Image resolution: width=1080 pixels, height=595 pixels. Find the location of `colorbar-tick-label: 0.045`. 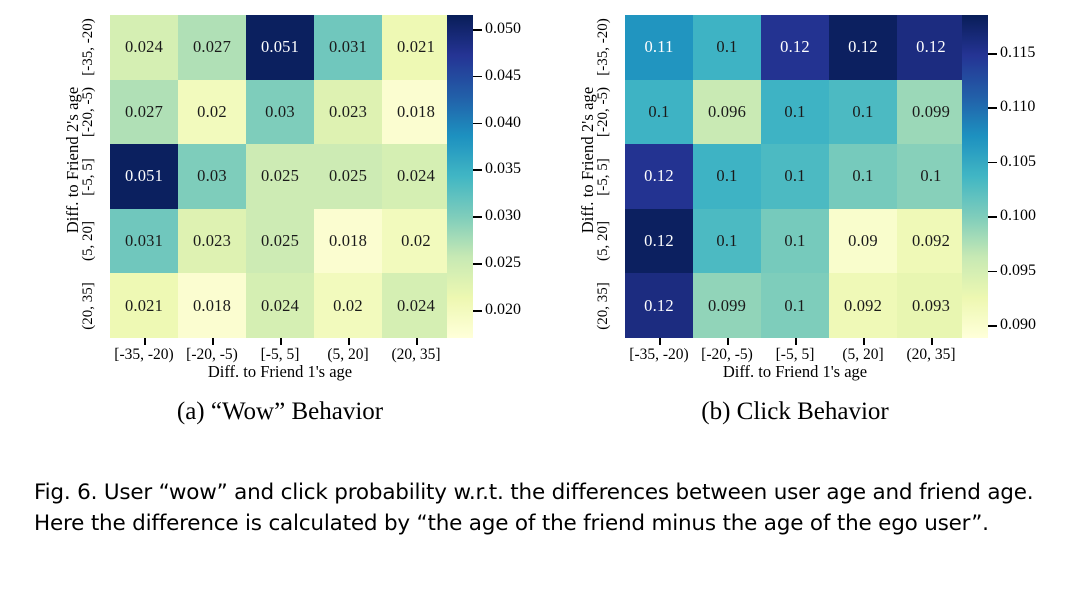

colorbar-tick-label: 0.045 is located at coordinates (503, 75).